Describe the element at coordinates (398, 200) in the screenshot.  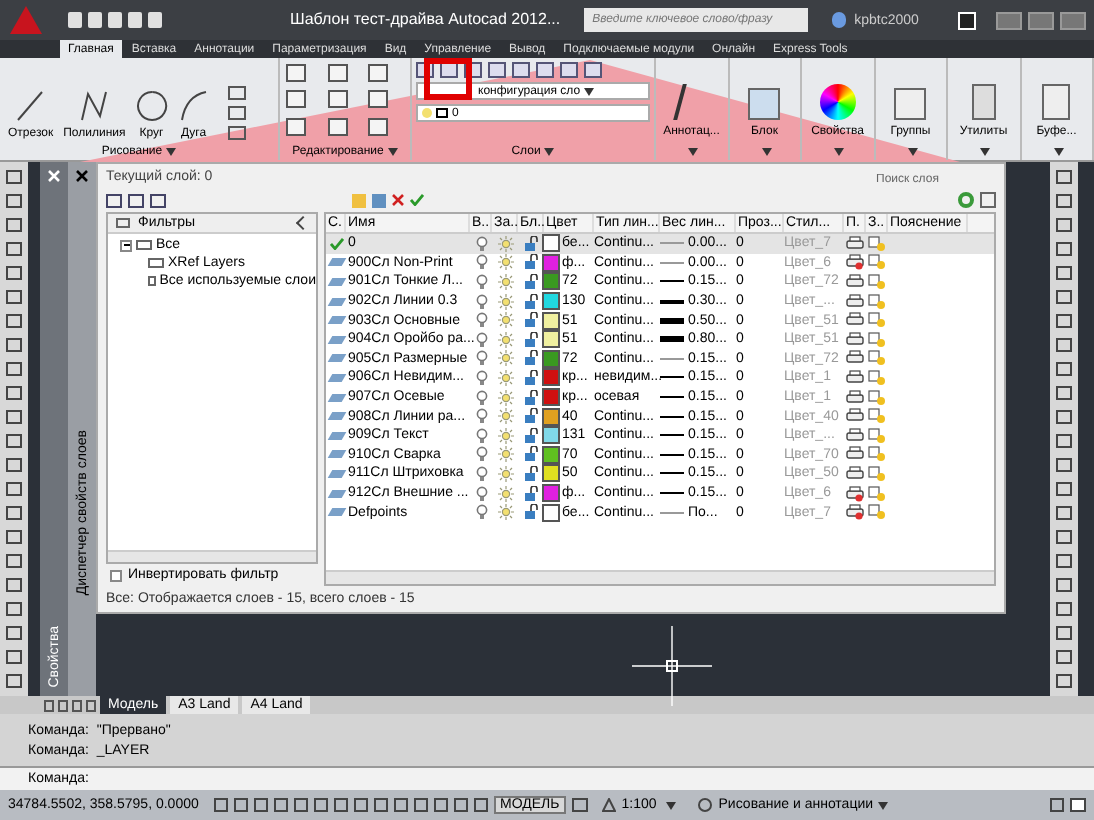
I see `delete-icon` at that location.